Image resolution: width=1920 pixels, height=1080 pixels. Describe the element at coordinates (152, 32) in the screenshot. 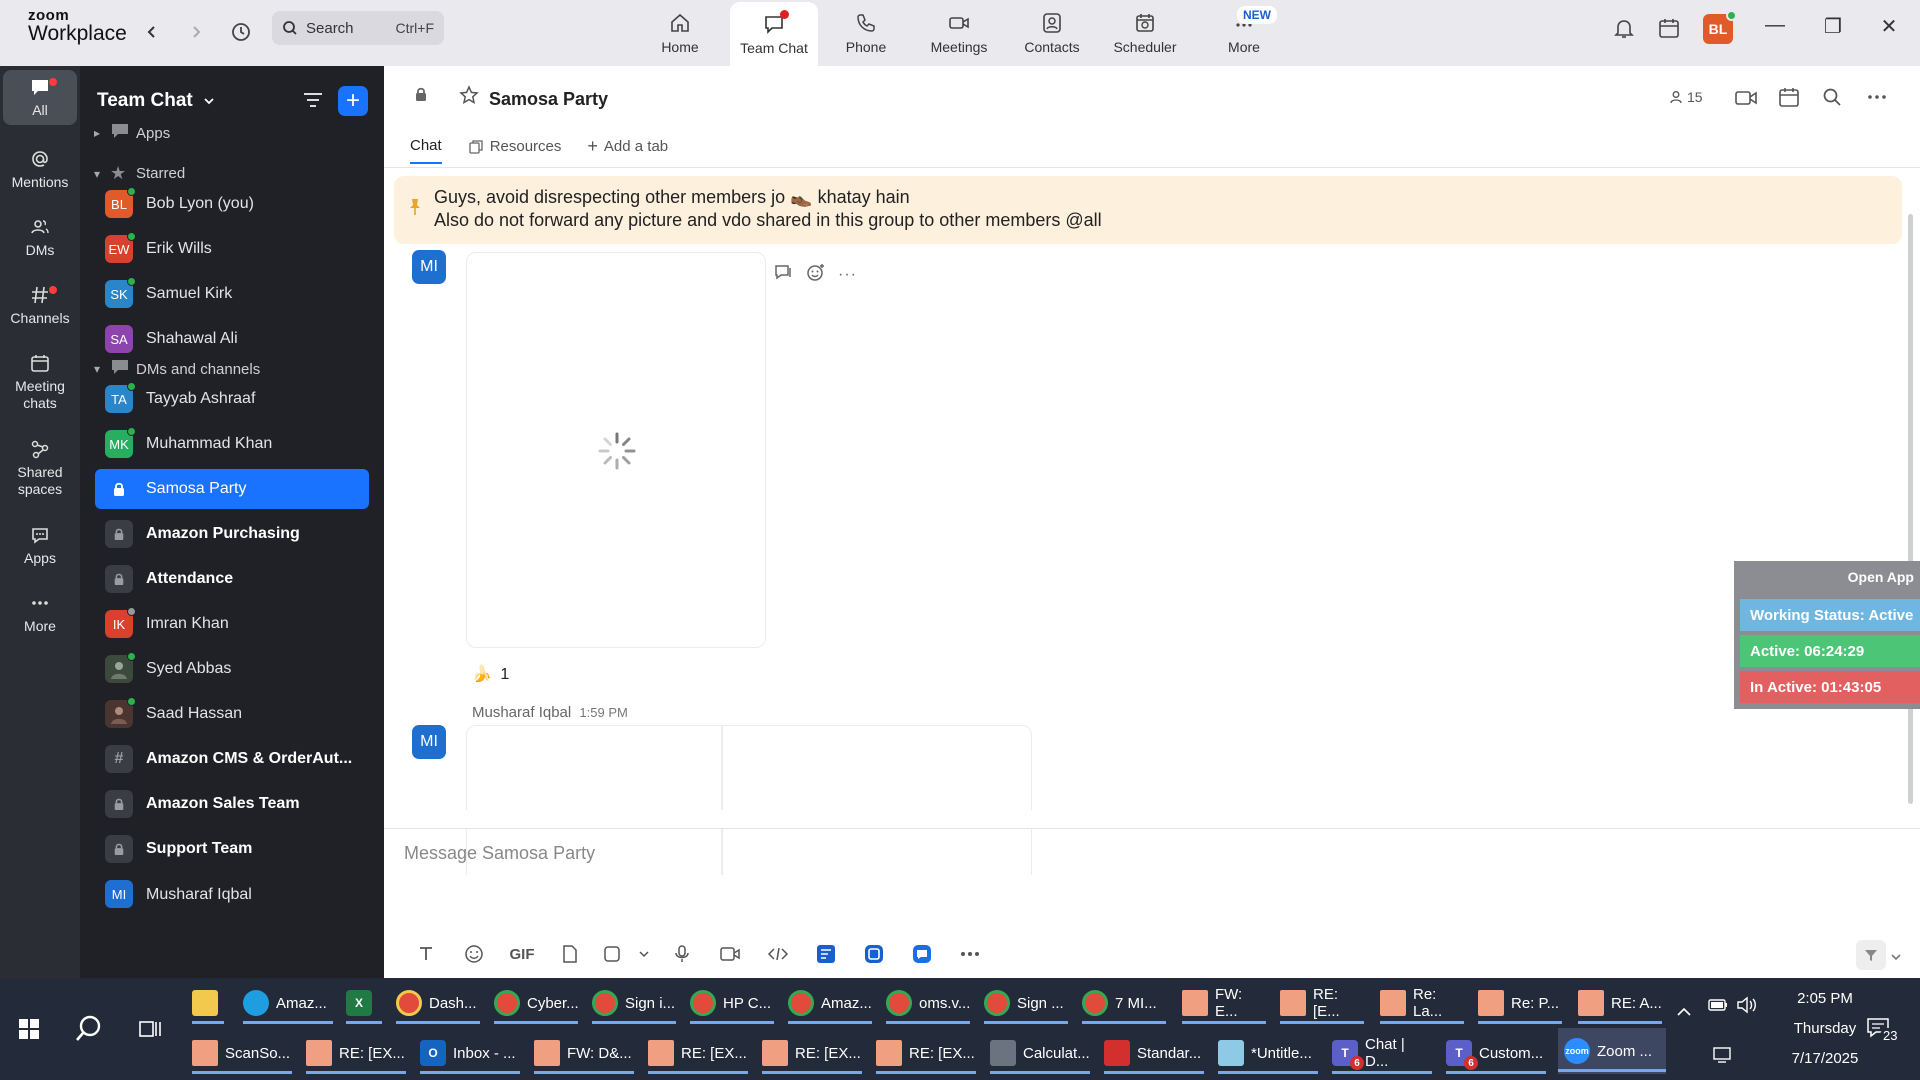

I see `back-chevron-icon` at that location.